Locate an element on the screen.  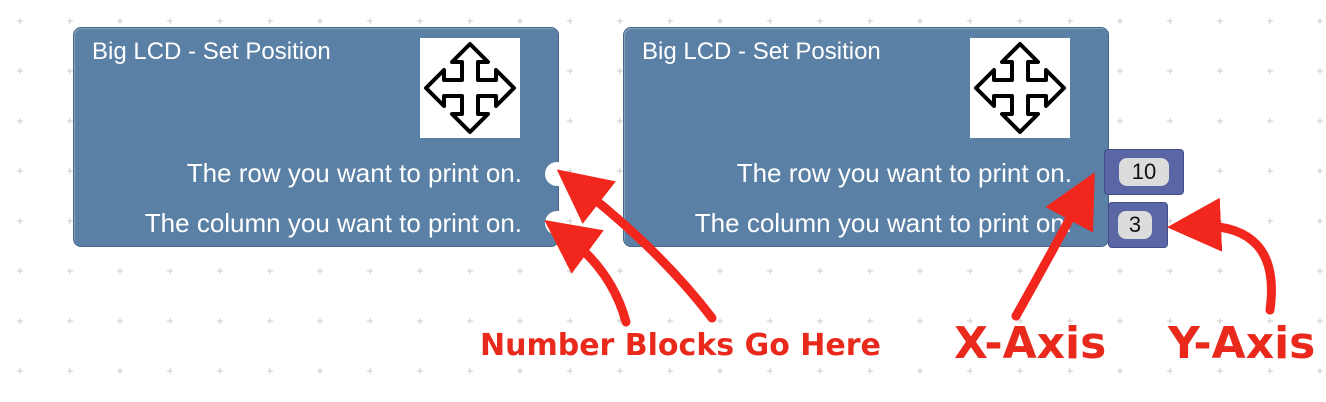
x-axis-annotation: X-Axis is located at coordinates (1030, 343).